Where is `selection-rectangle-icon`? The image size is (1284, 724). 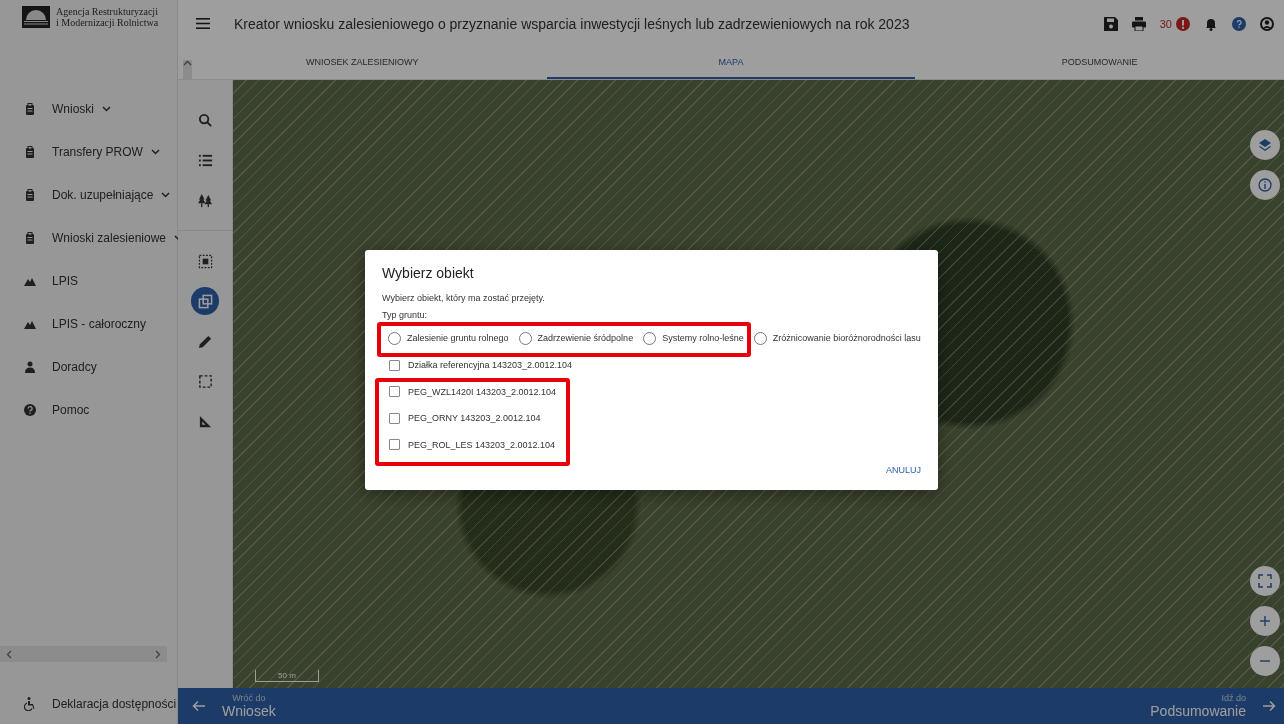 selection-rectangle-icon is located at coordinates (205, 381).